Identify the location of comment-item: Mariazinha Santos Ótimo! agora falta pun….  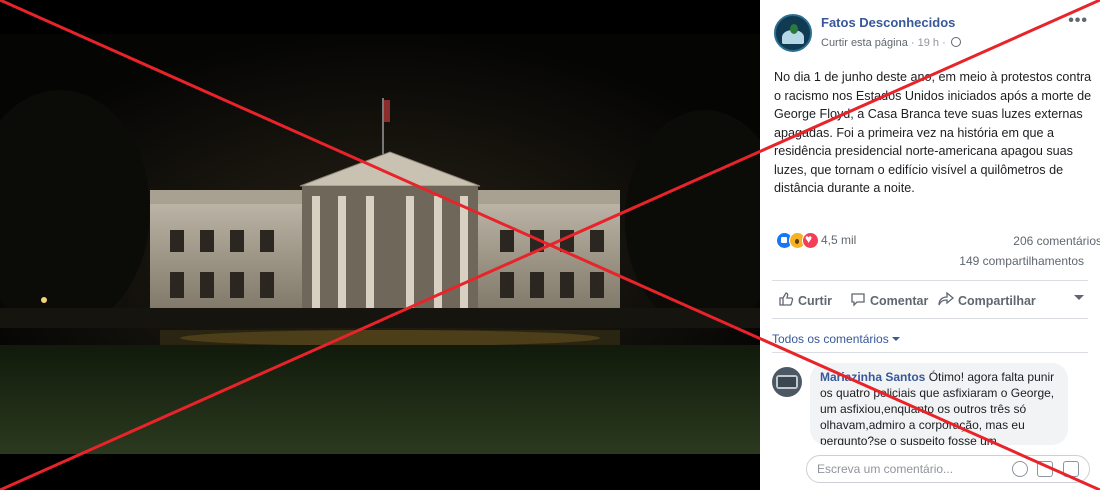
(931, 404).